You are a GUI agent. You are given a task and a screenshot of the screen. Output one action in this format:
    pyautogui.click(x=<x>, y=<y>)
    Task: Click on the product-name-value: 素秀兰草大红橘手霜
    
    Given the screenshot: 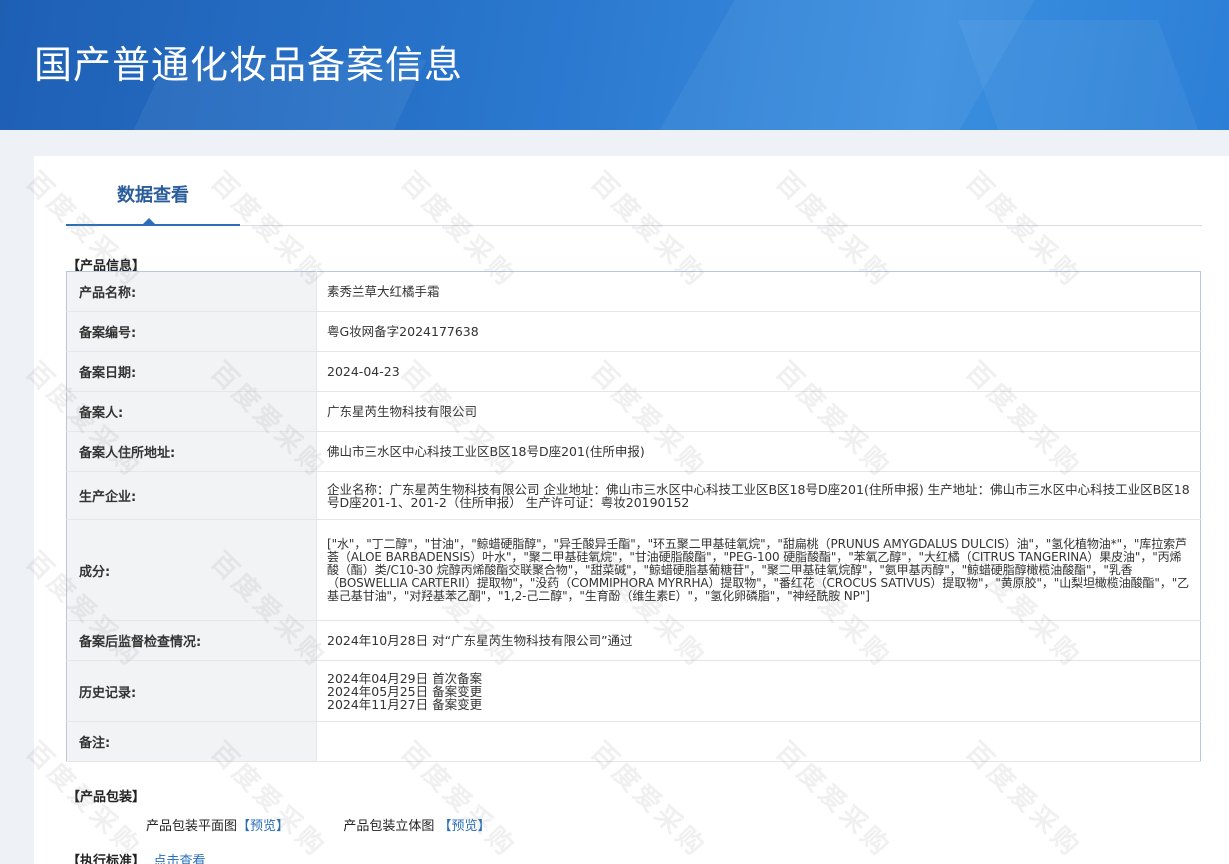 What is the action you would take?
    pyautogui.click(x=758, y=291)
    